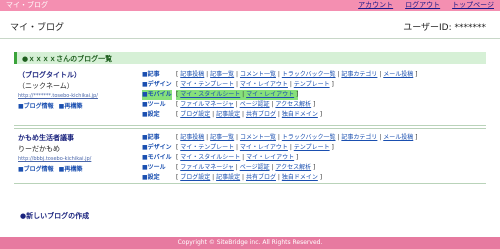 The width and height of the screenshot is (500, 249). What do you see at coordinates (375, 5) in the screenshot?
I see `account-link: アカウント` at bounding box center [375, 5].